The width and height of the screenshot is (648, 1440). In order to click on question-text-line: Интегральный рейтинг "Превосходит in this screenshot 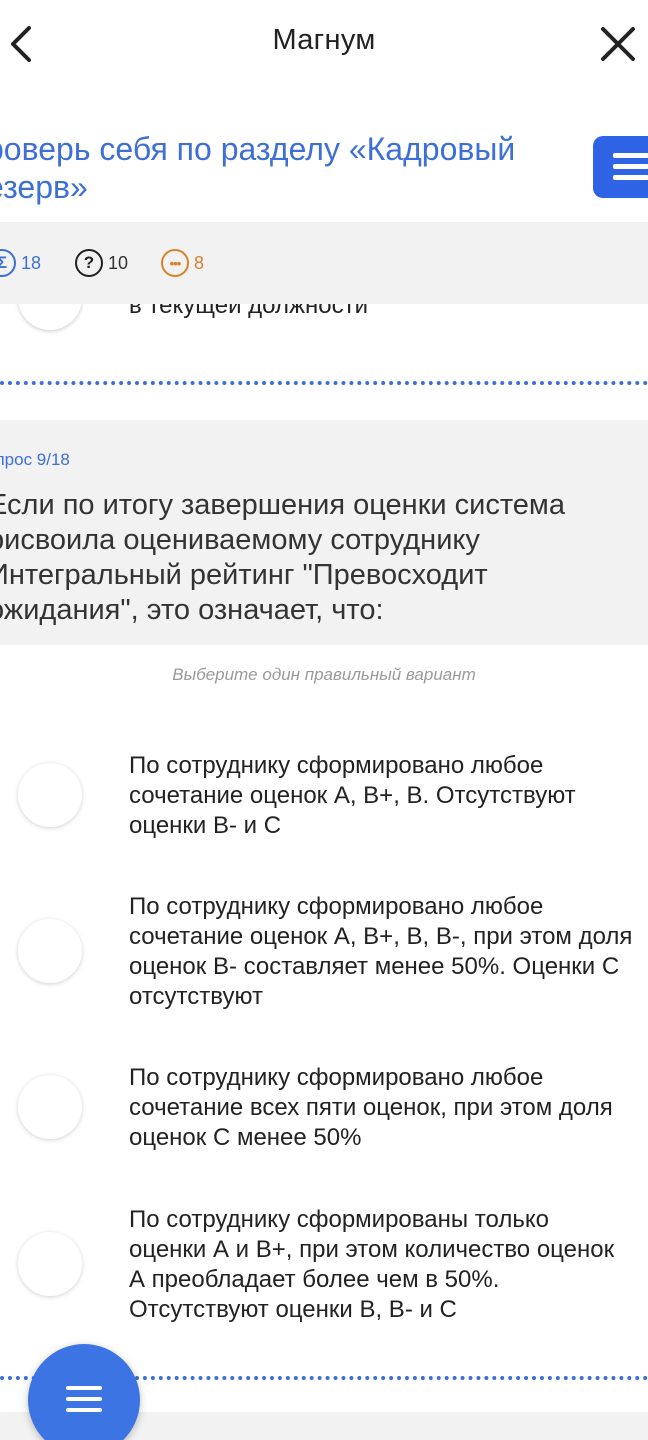, I will do `click(244, 575)`.